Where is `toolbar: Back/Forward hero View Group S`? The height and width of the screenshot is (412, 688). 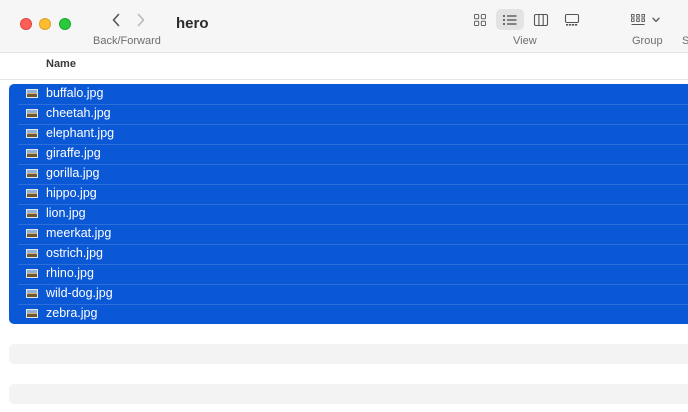 toolbar: Back/Forward hero View Group S is located at coordinates (344, 26).